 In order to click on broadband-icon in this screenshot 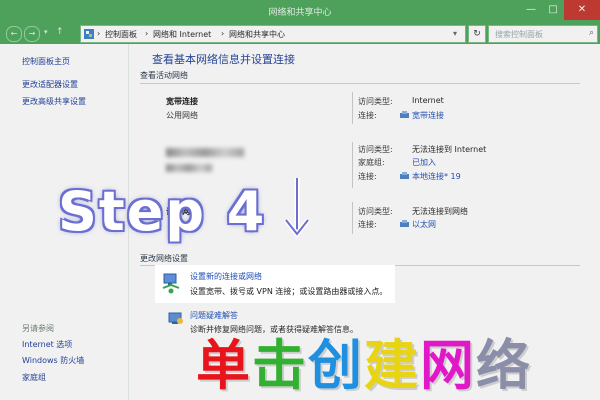, I will do `click(404, 114)`.